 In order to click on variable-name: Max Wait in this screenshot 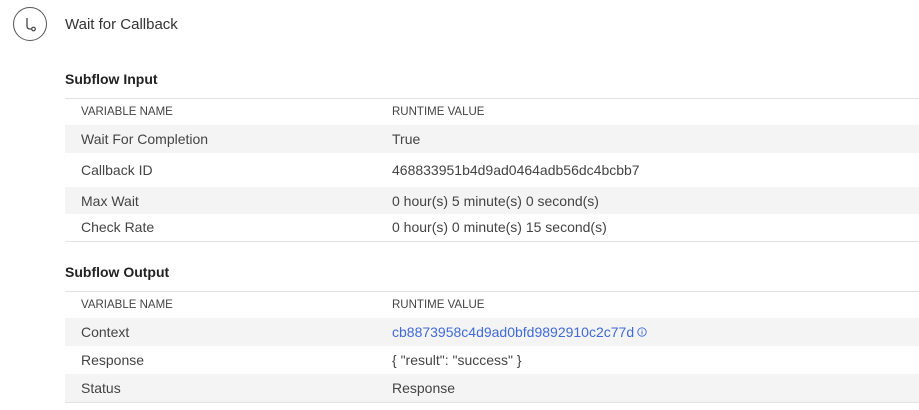, I will do `click(228, 200)`.